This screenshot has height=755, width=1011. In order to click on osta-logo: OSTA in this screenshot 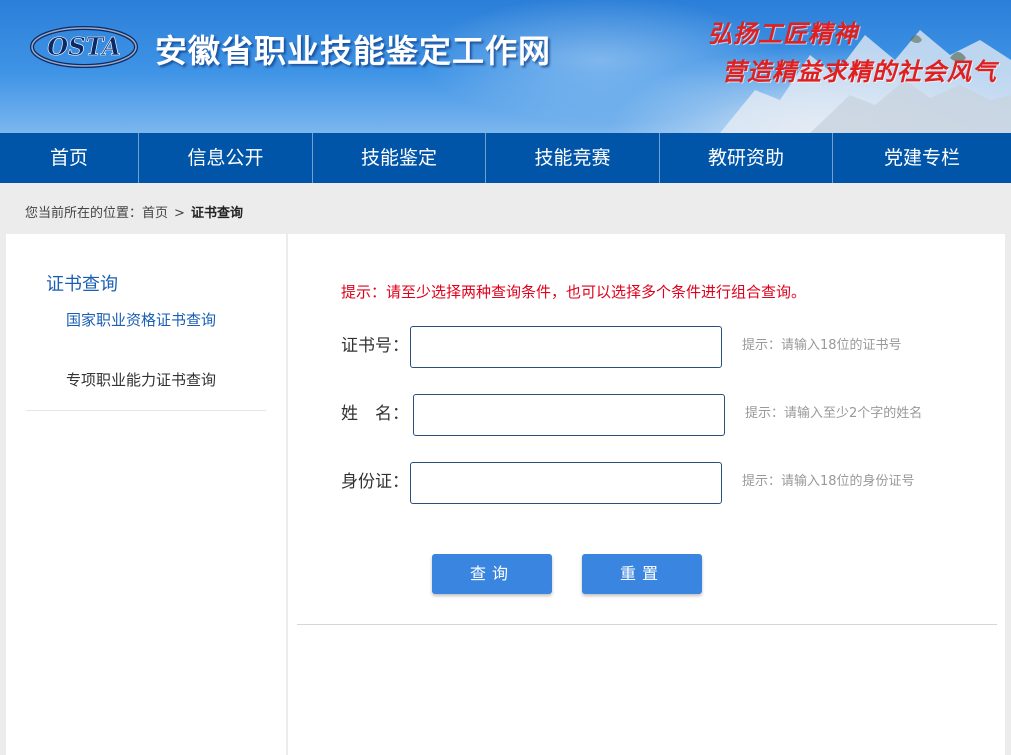, I will do `click(84, 47)`.